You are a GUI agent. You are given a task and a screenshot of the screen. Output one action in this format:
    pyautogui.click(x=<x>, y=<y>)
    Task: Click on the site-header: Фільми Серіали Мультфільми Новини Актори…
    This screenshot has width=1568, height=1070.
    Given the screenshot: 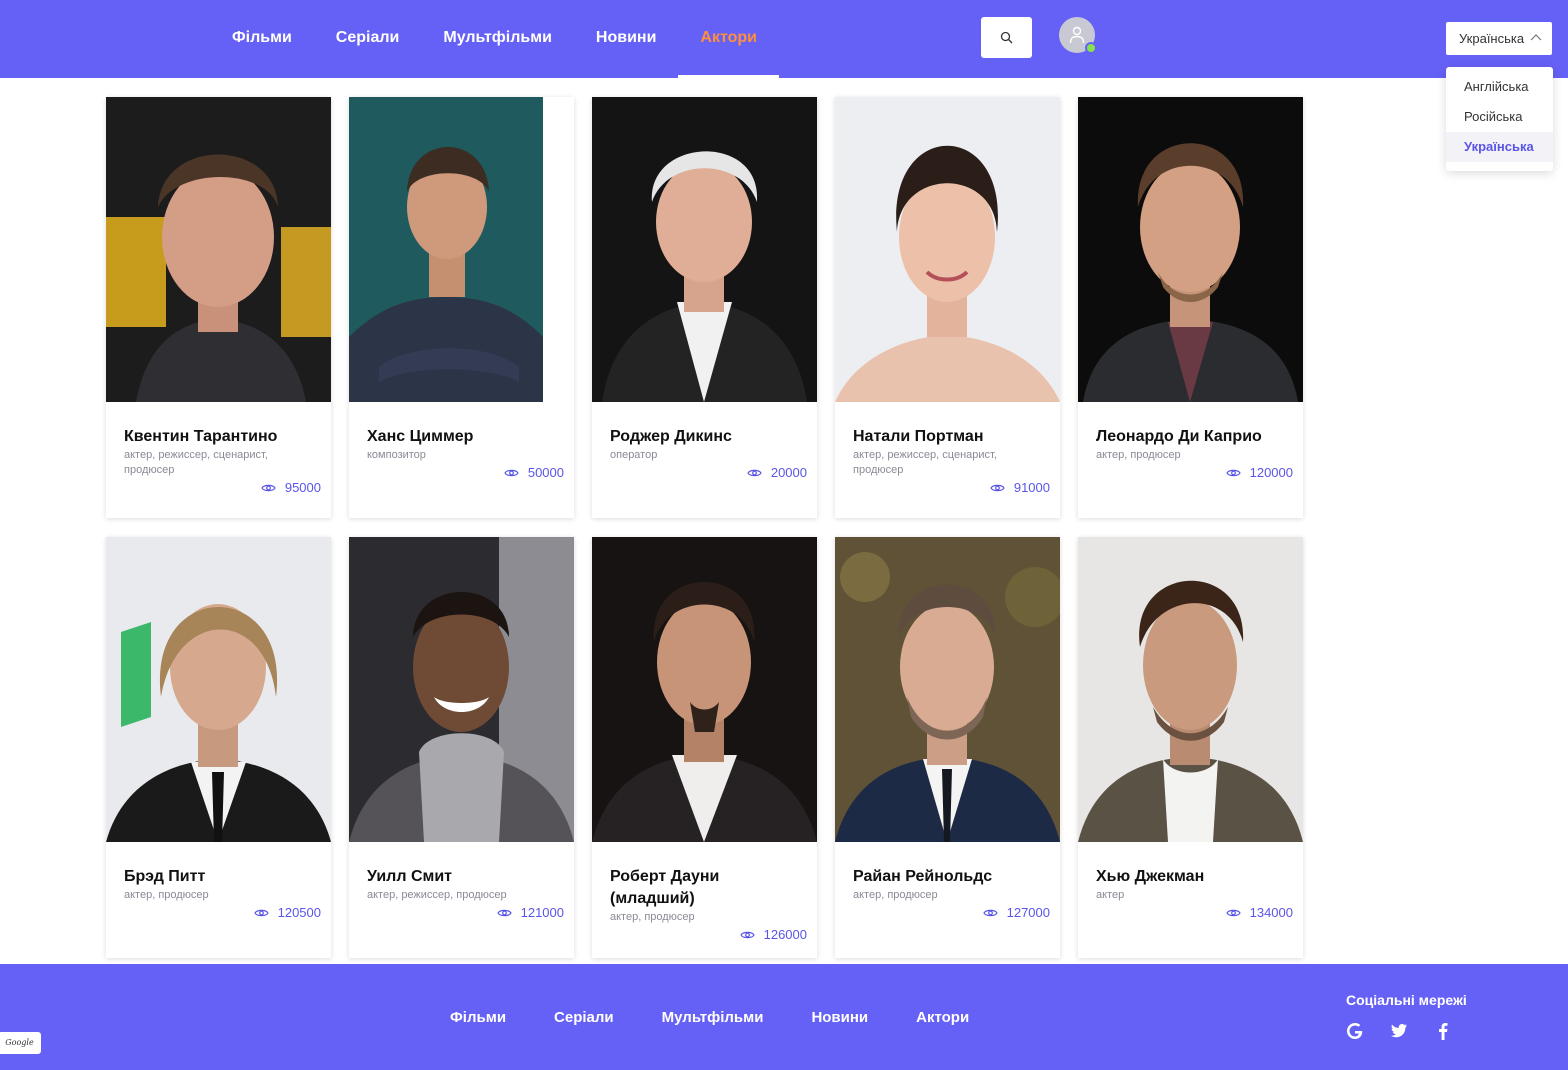 What is the action you would take?
    pyautogui.click(x=784, y=39)
    